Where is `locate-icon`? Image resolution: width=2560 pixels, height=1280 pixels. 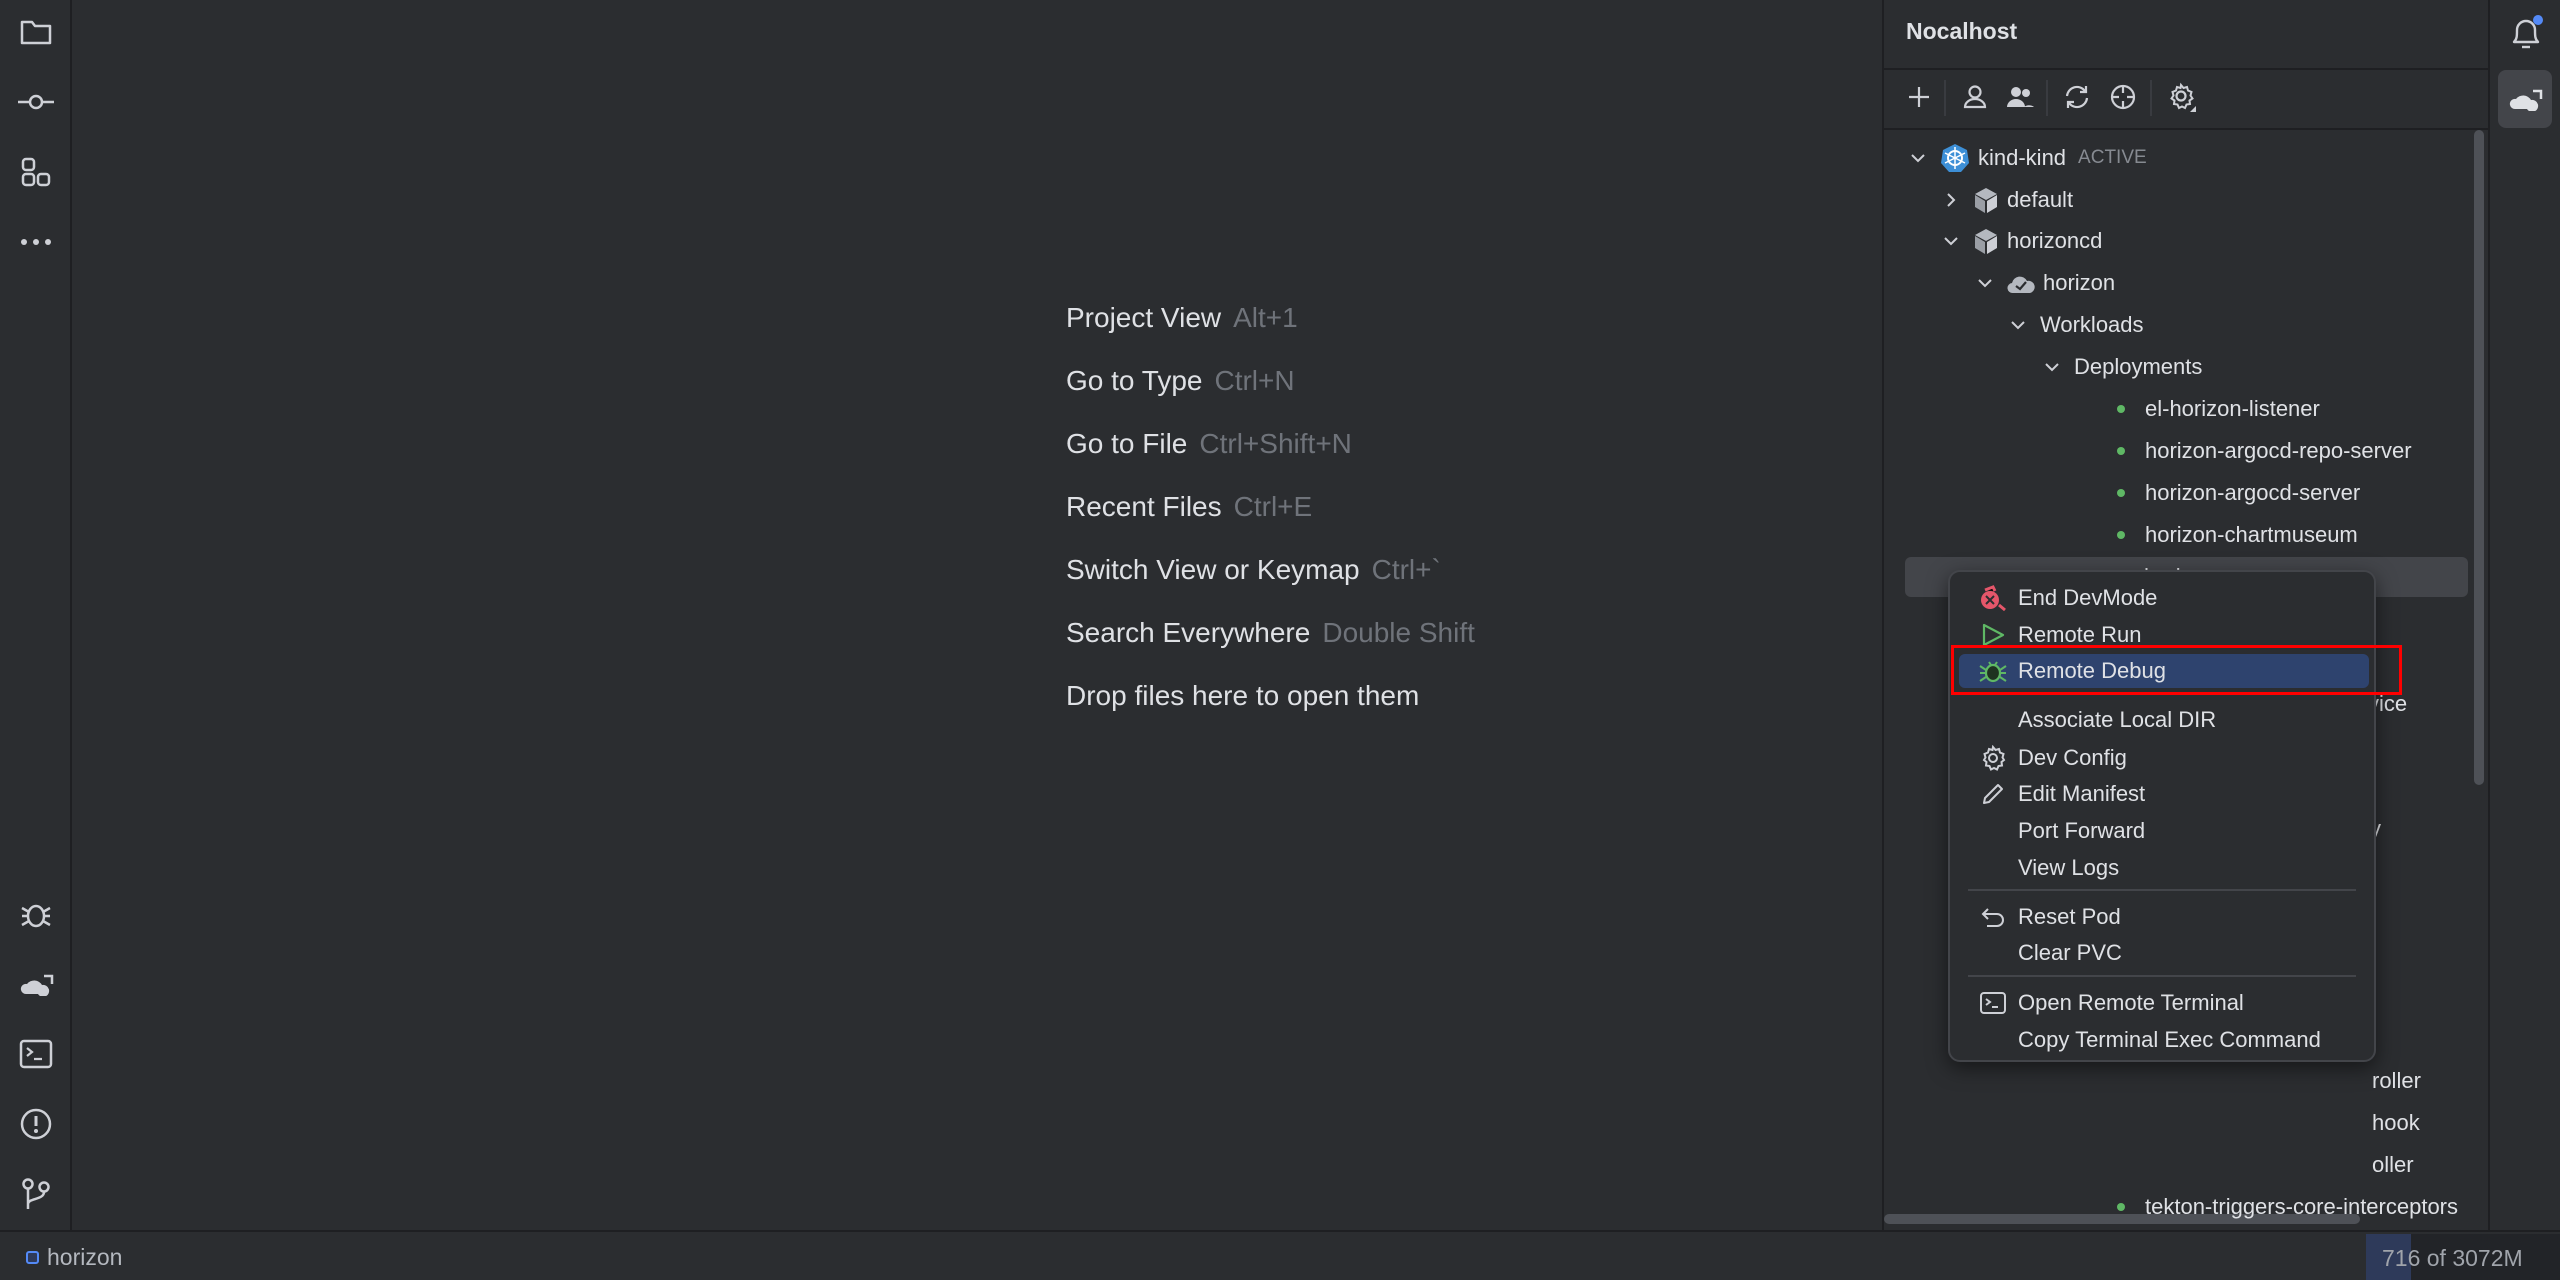
locate-icon is located at coordinates (2123, 97).